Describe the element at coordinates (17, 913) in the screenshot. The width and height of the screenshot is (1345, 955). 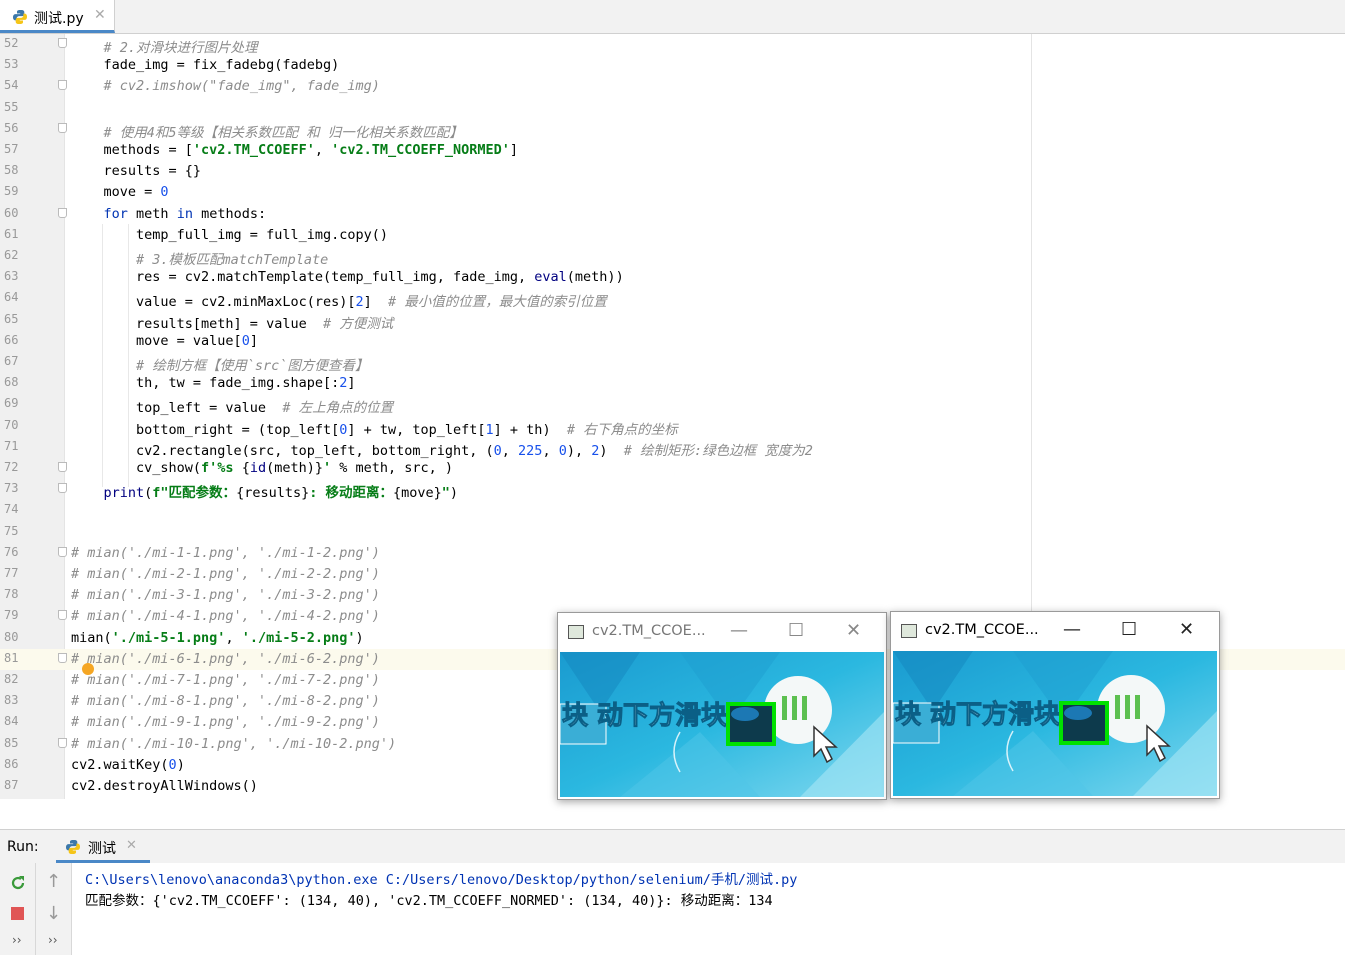
I see `stop-icon` at that location.